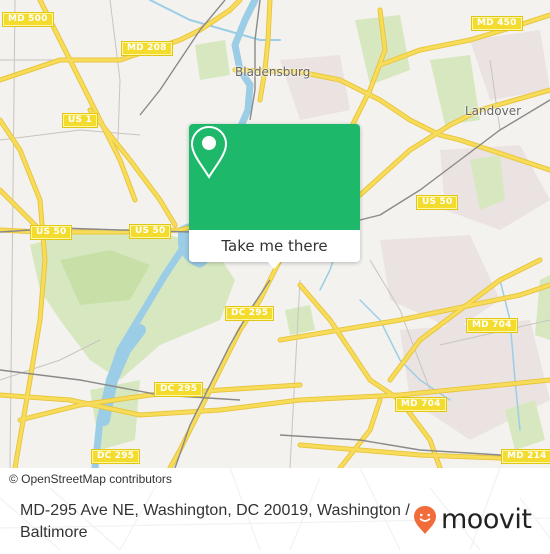 Image resolution: width=550 pixels, height=554 pixels. Describe the element at coordinates (147, 48) in the screenshot. I see `route-shield-md-208: MD 208` at that location.